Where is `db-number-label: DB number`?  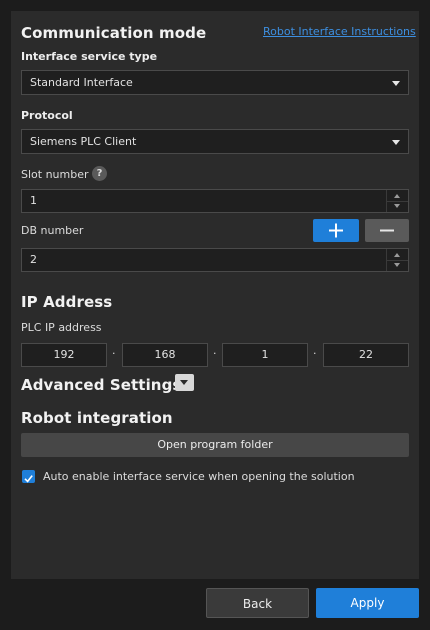 db-number-label: DB number is located at coordinates (52, 230).